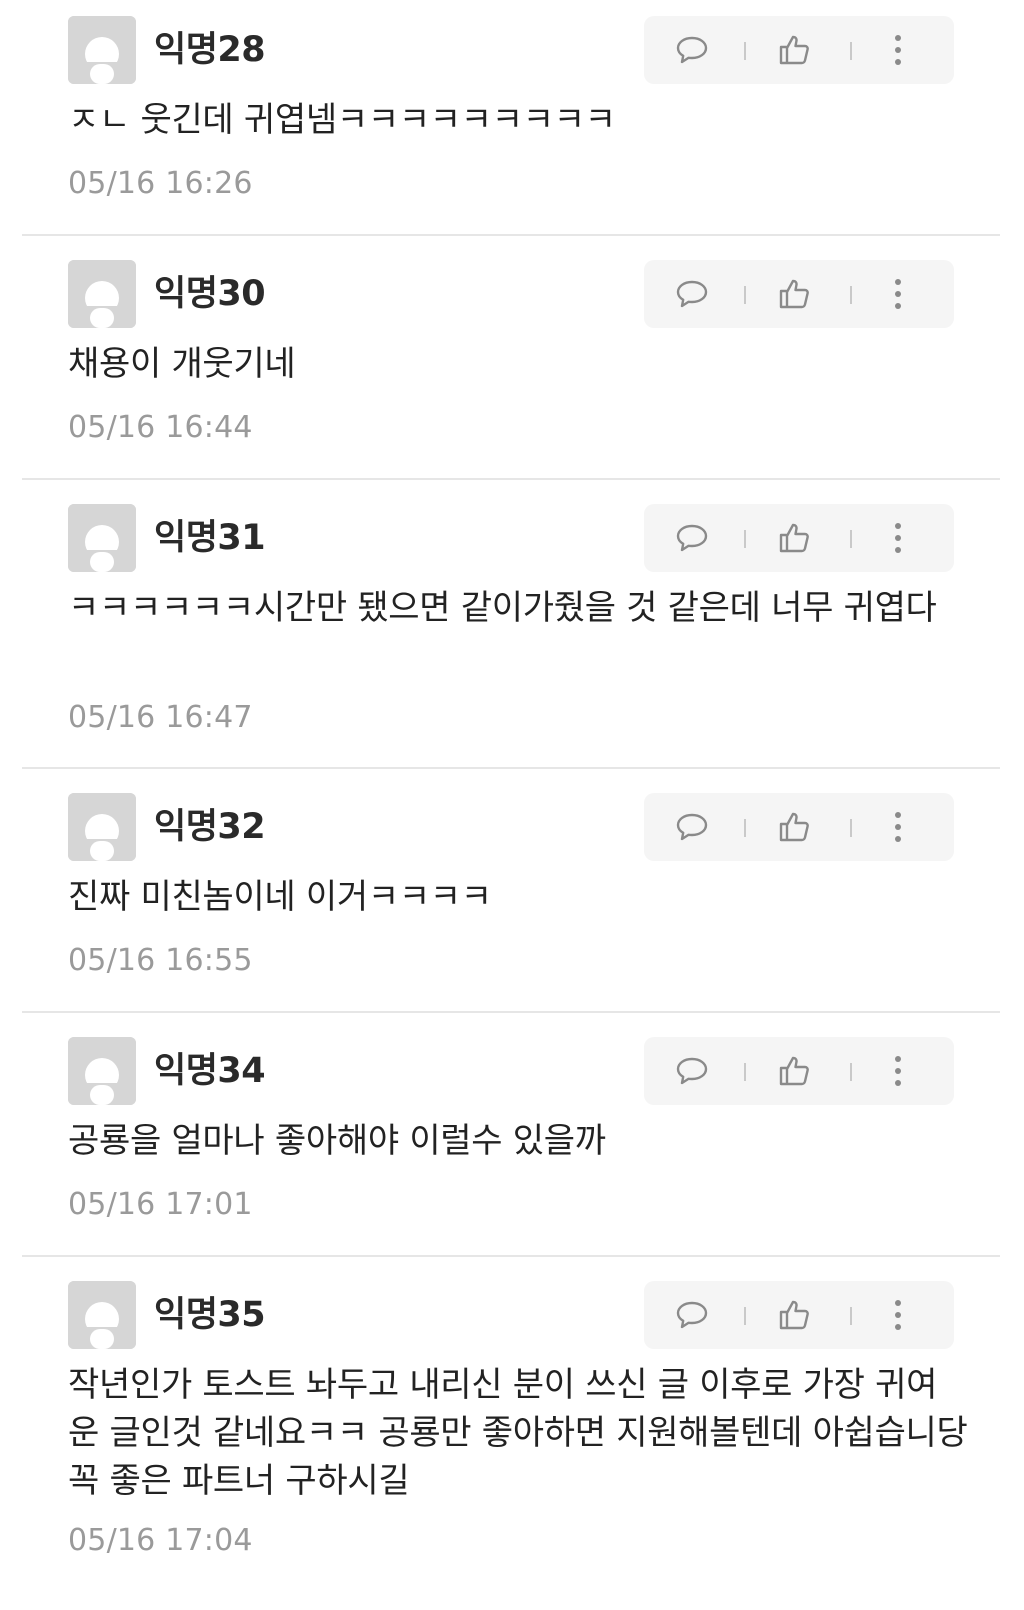 Image resolution: width=1024 pixels, height=1610 pixels. I want to click on comment-author: 익명31, so click(210, 538).